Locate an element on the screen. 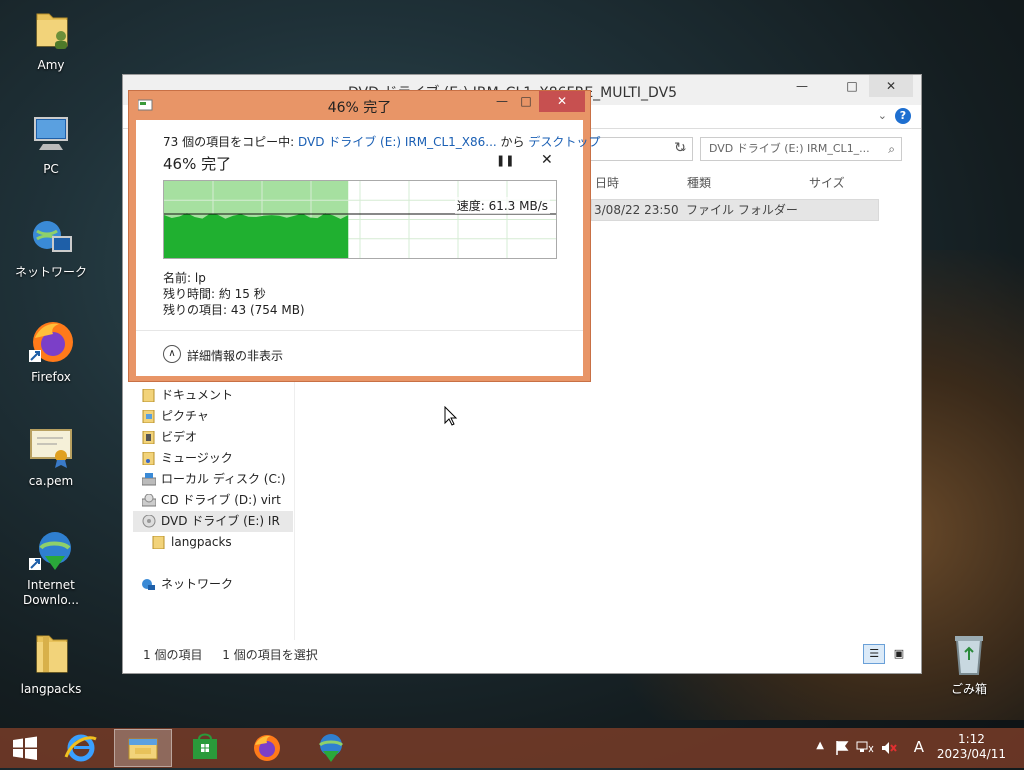 The width and height of the screenshot is (1024, 770). dialog-maximize-button: □ is located at coordinates (526, 101).